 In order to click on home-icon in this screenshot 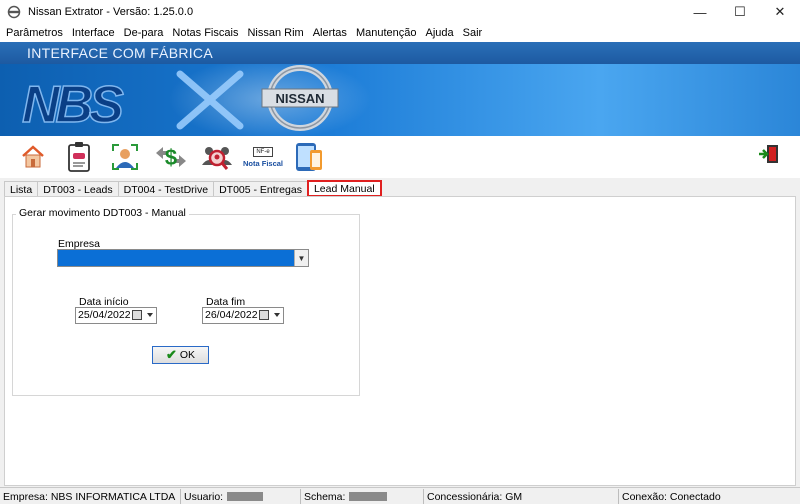, I will do `click(33, 157)`.